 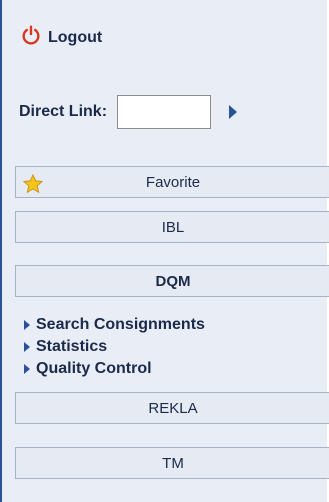 What do you see at coordinates (114, 369) in the screenshot?
I see `quality-control-link: Quality Control` at bounding box center [114, 369].